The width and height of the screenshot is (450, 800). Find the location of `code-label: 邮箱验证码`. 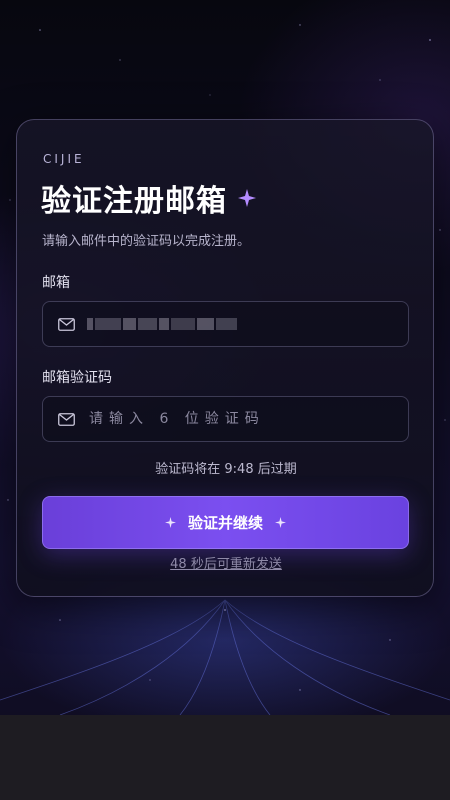

code-label: 邮箱验证码 is located at coordinates (77, 378).